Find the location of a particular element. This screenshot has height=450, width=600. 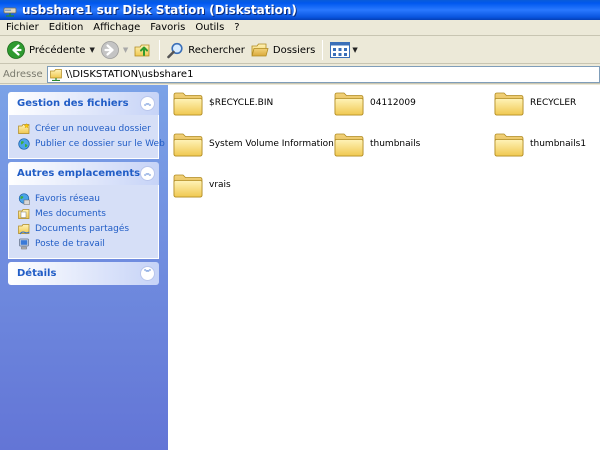

place-network: Favoris réseau is located at coordinates (88, 198).